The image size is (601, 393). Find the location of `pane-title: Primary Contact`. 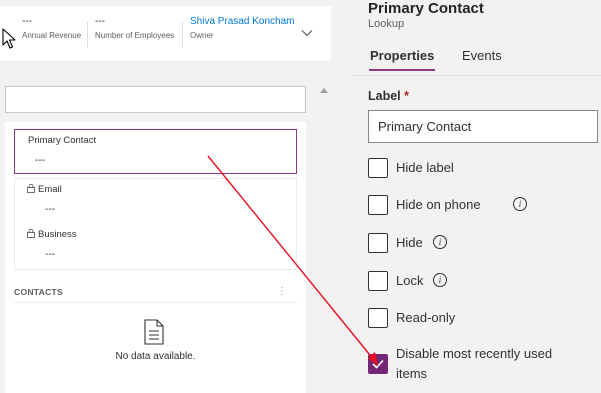

pane-title: Primary Contact is located at coordinates (426, 8).